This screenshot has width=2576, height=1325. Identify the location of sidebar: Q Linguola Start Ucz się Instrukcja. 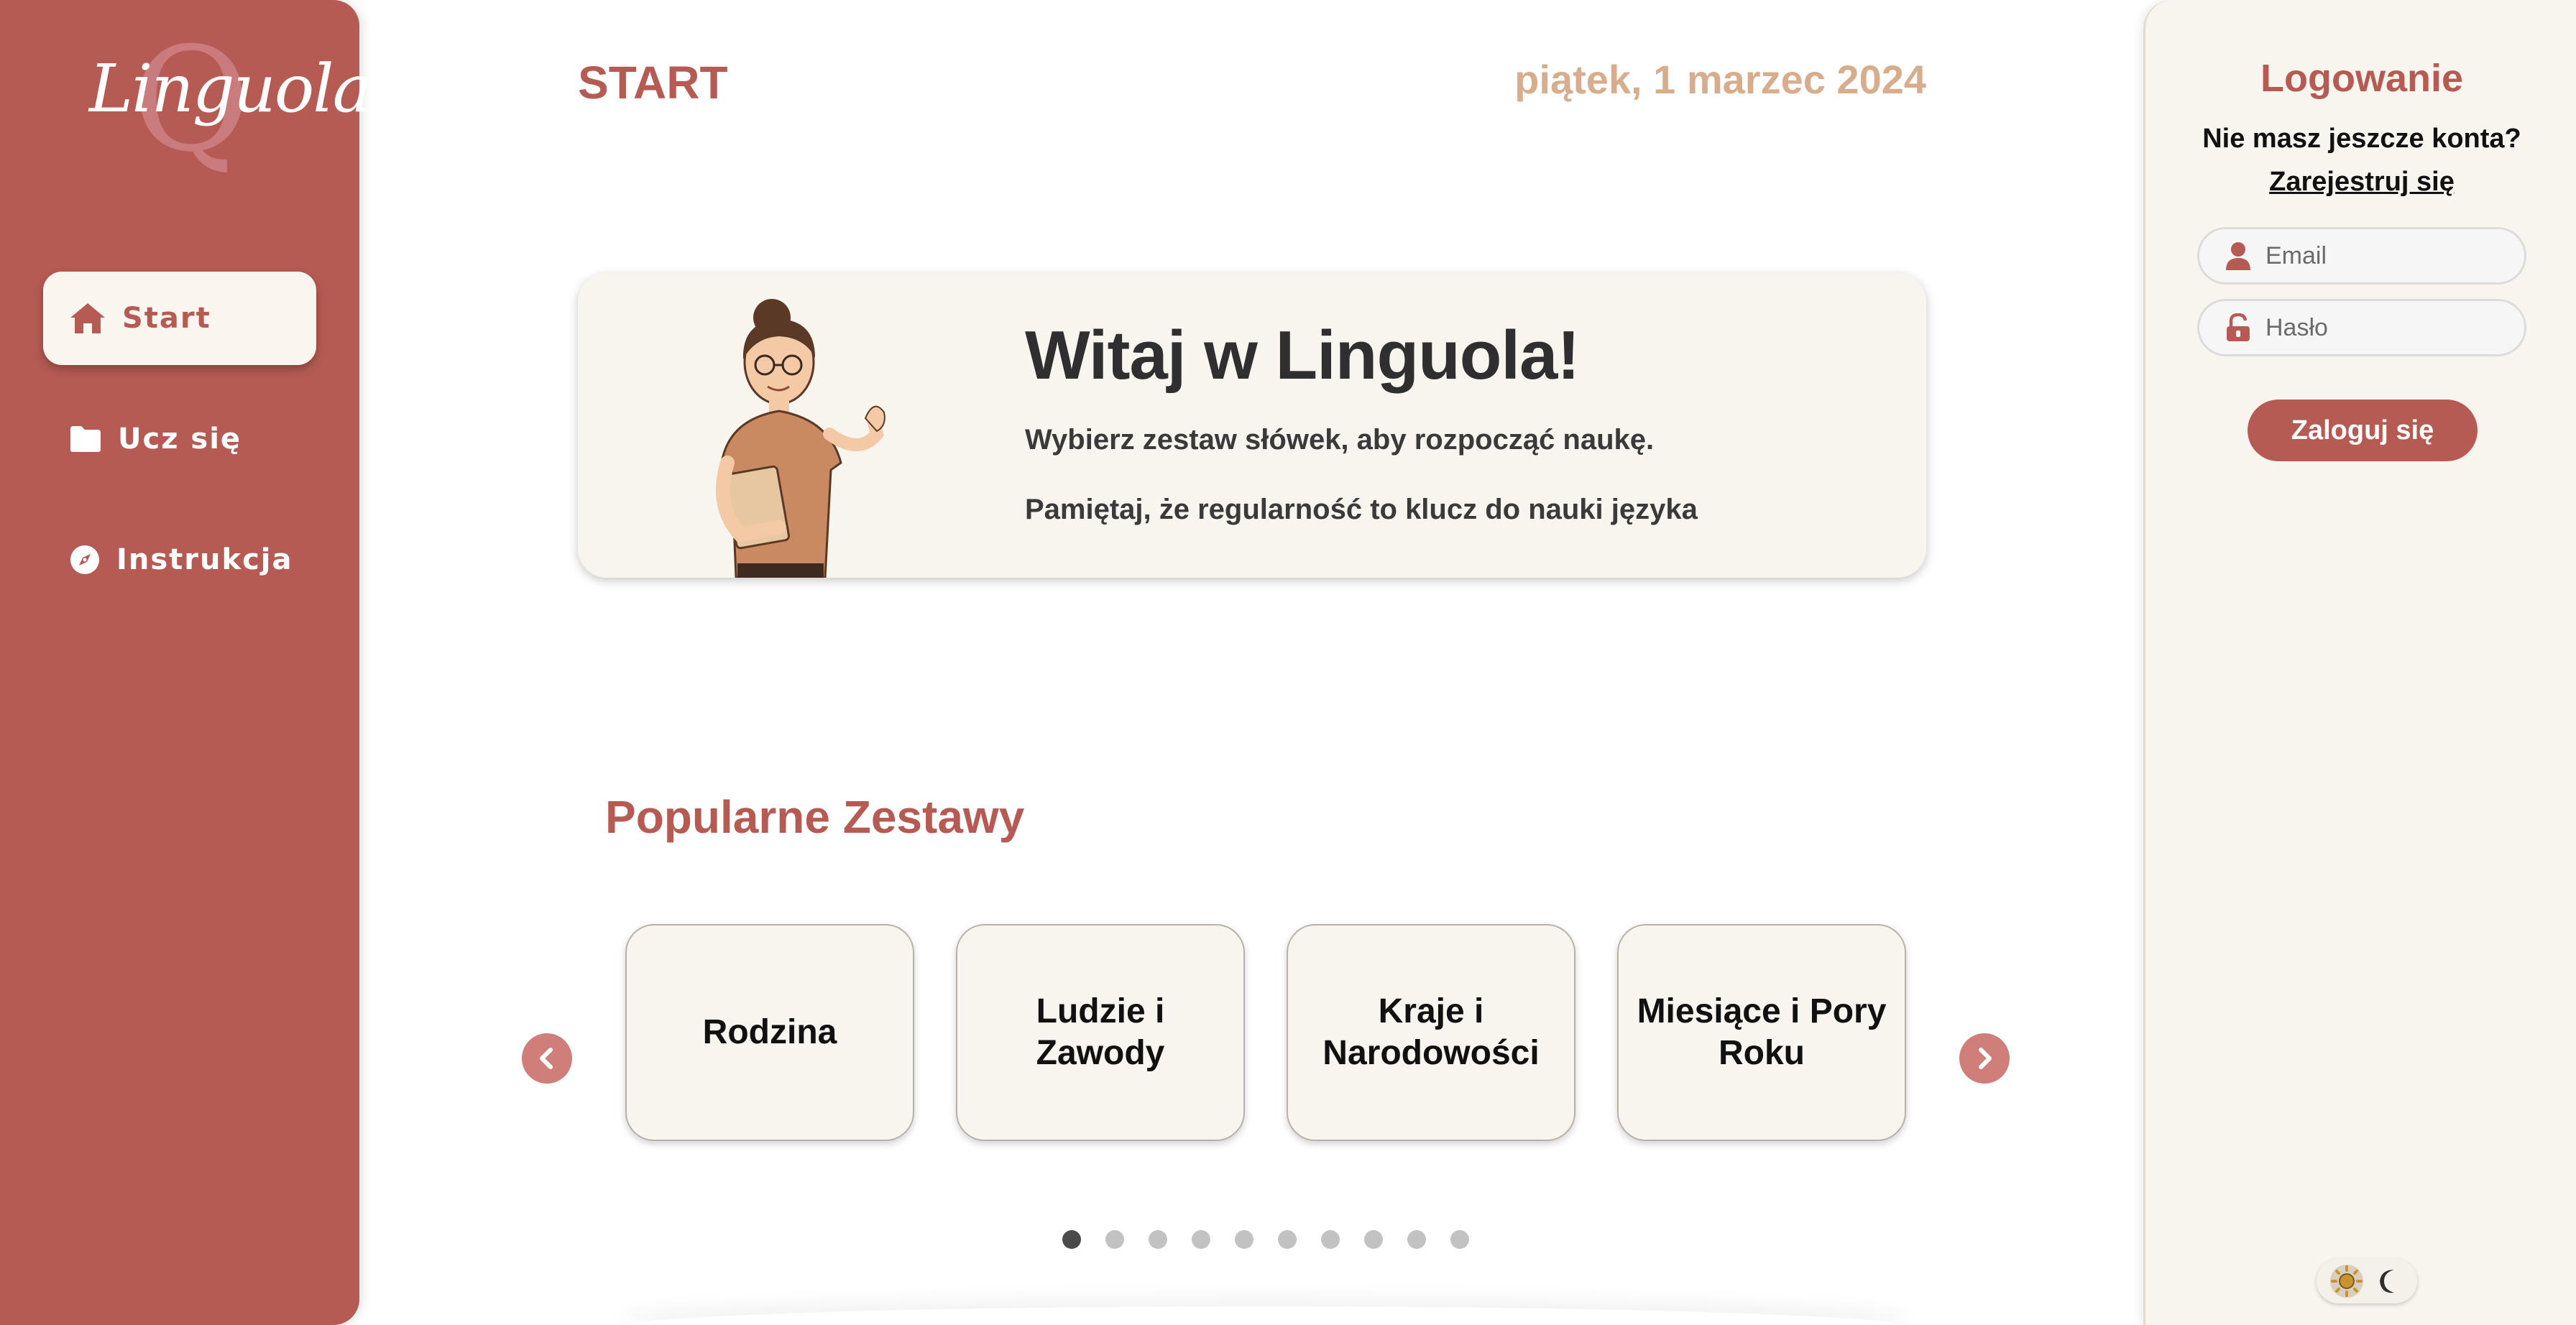
(186, 662).